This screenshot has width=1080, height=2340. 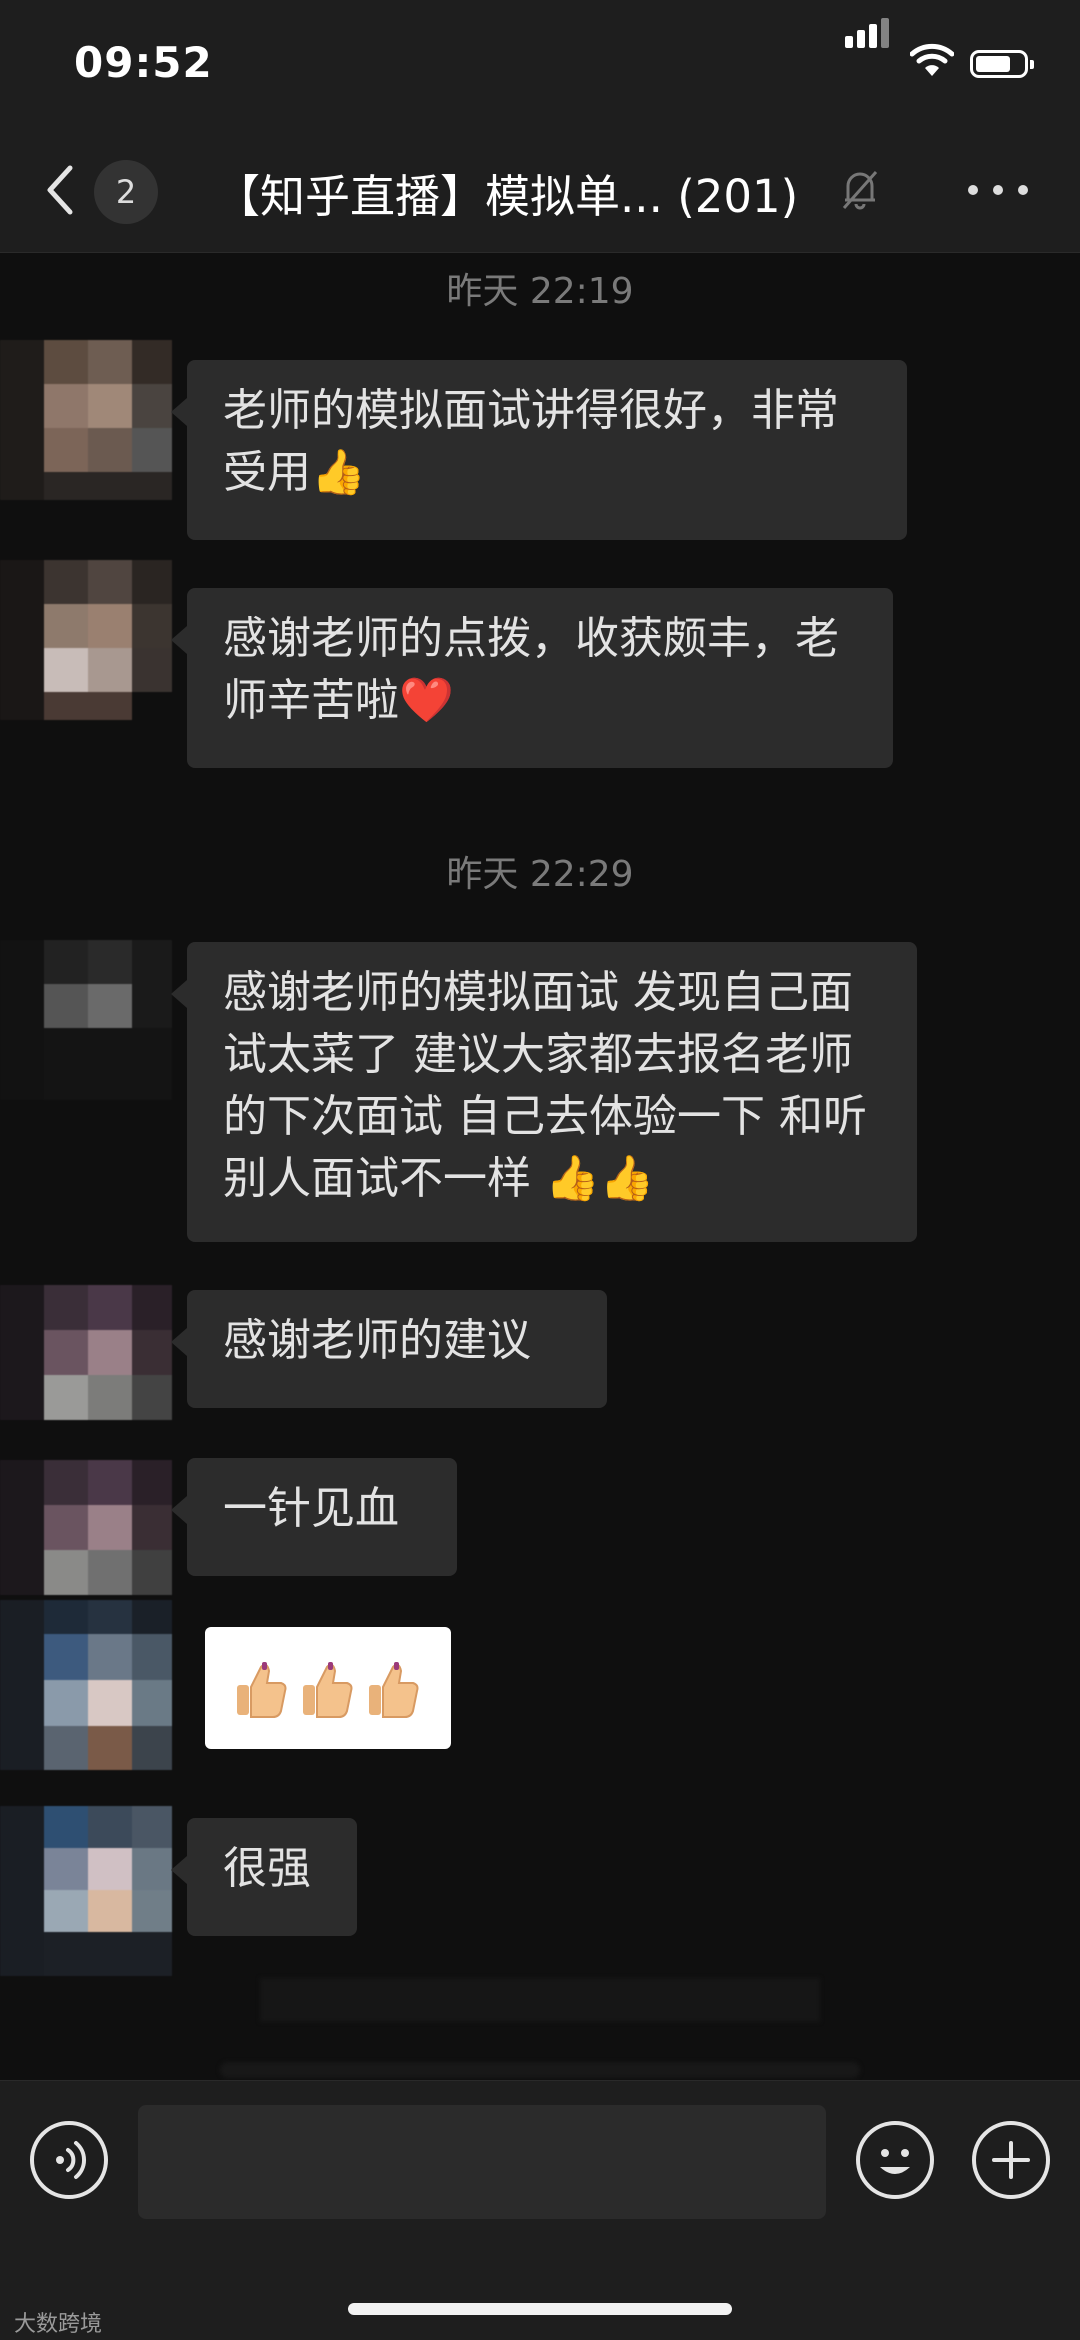 I want to click on message-bubble: 很强, so click(x=264, y=1877).